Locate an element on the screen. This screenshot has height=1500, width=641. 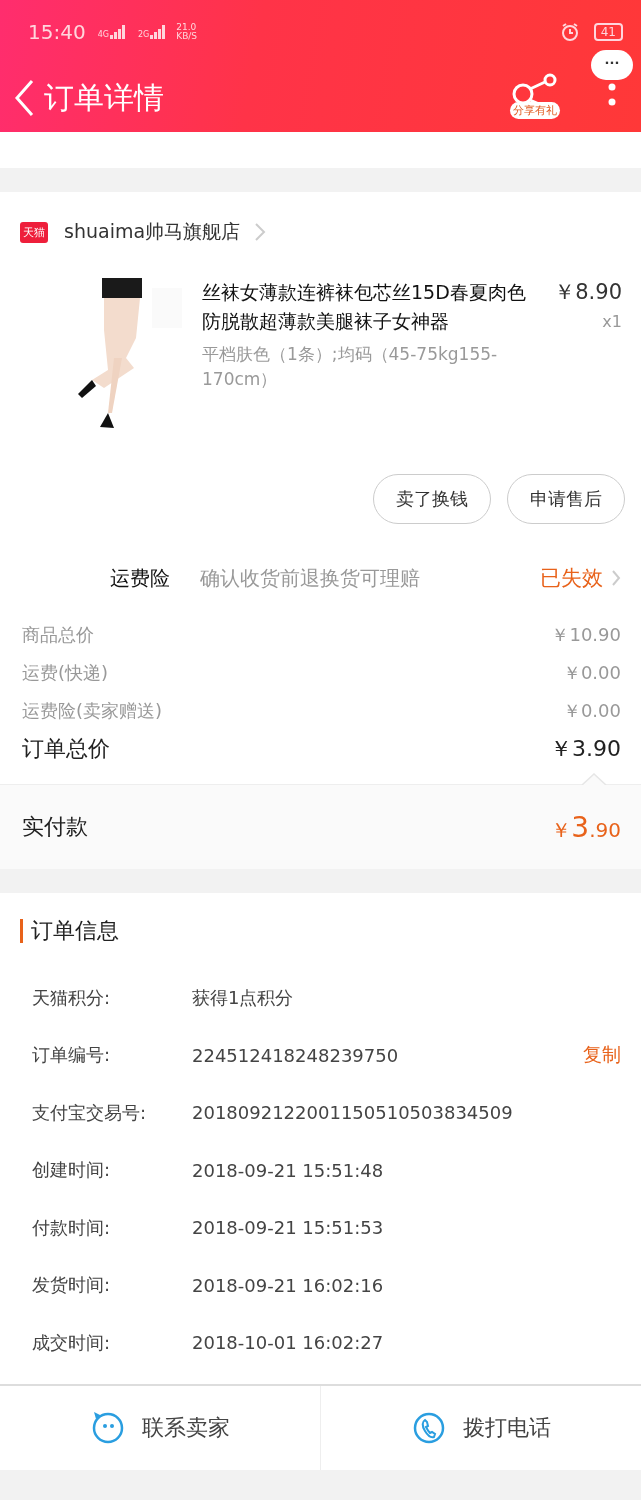
alarm-icon is located at coordinates (569, 32).